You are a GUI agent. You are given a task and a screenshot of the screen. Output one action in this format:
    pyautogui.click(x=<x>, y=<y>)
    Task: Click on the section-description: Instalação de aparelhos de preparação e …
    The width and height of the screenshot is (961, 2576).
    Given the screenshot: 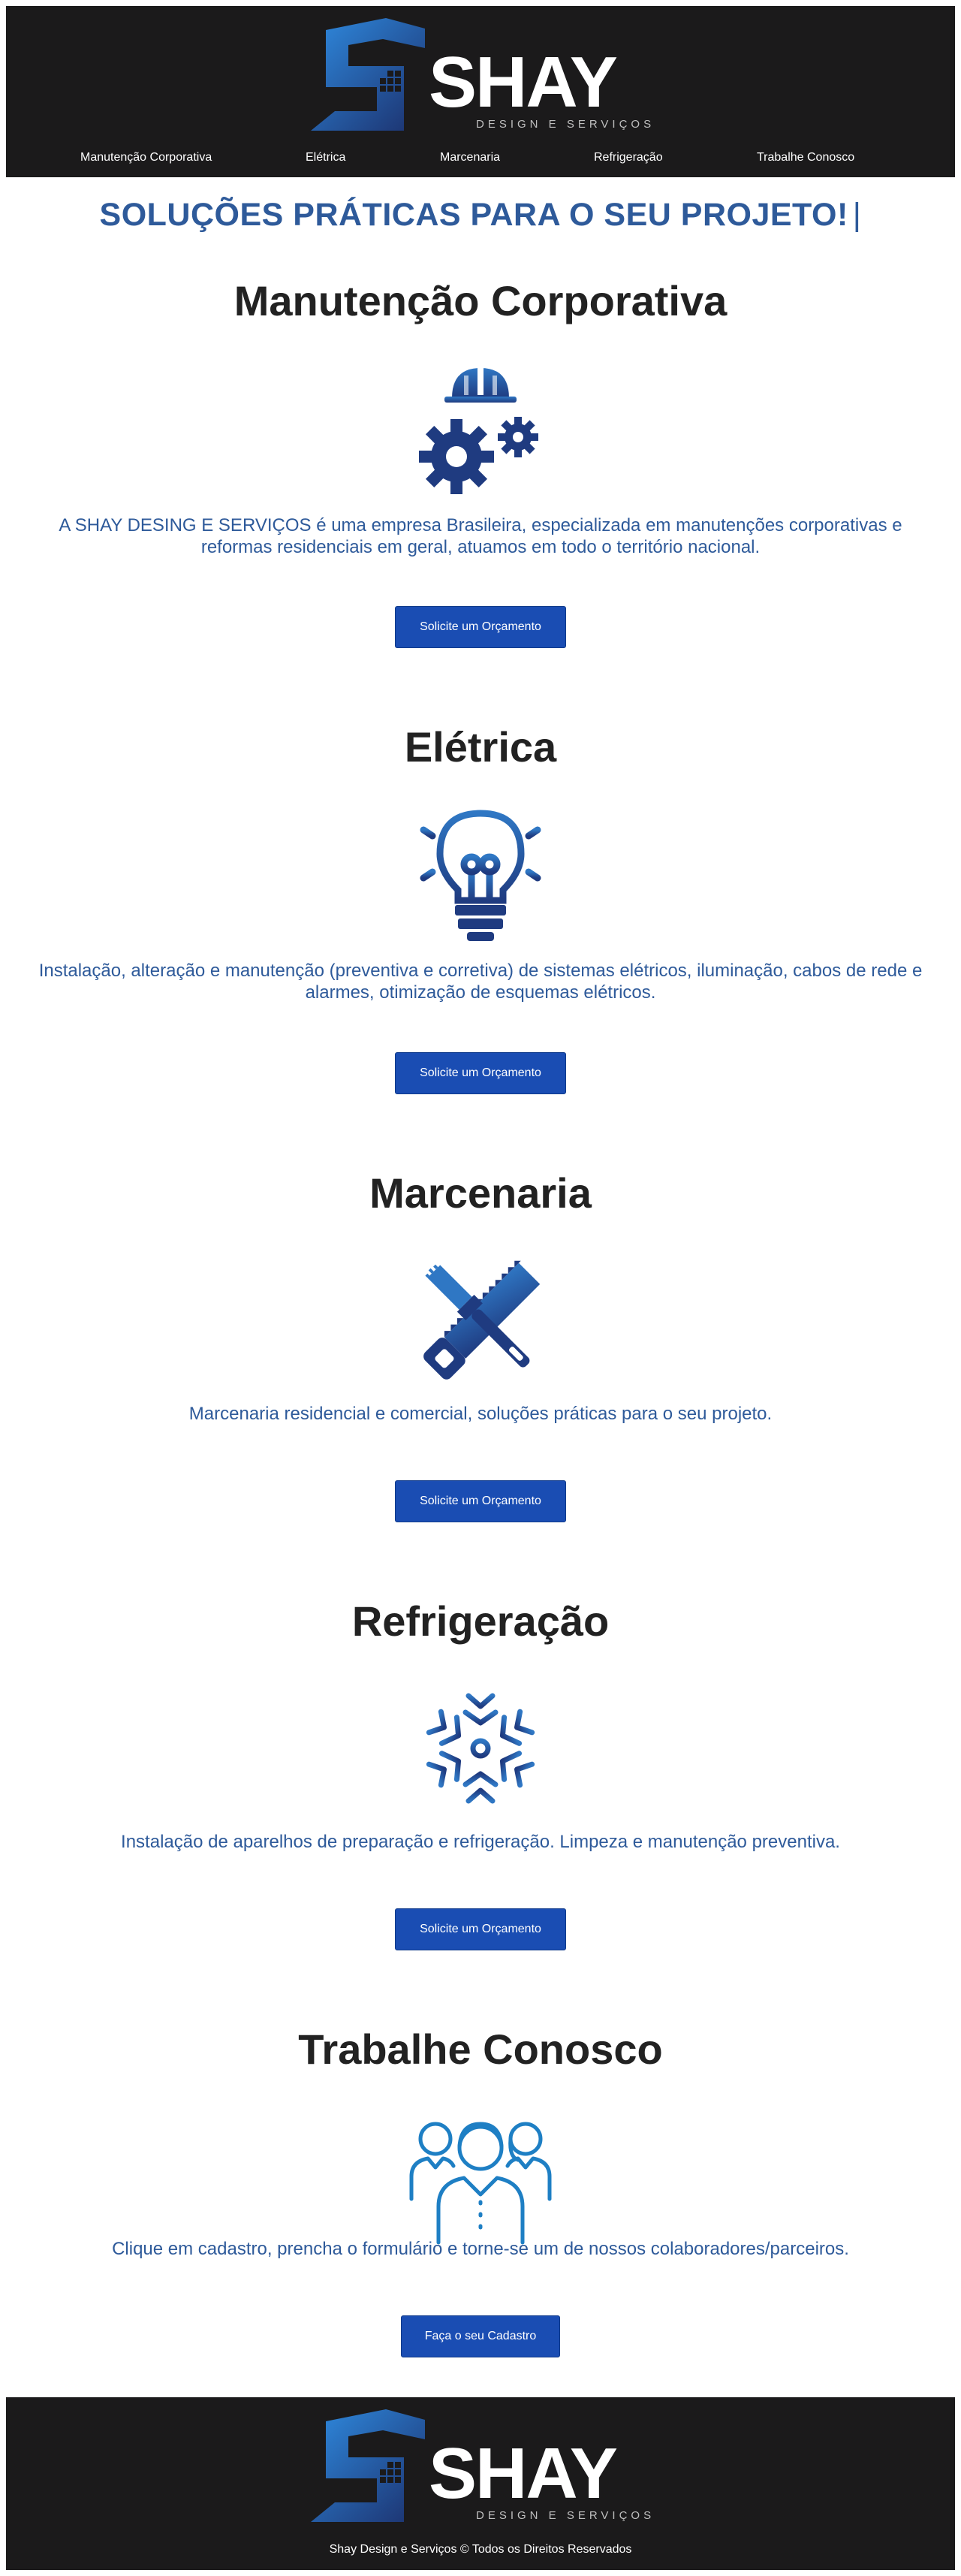 What is the action you would take?
    pyautogui.click(x=480, y=1842)
    